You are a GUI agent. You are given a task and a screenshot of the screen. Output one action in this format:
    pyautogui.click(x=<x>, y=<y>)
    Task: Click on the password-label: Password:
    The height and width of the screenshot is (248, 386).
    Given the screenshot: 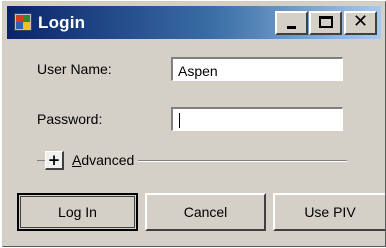 What is the action you would take?
    pyautogui.click(x=70, y=119)
    